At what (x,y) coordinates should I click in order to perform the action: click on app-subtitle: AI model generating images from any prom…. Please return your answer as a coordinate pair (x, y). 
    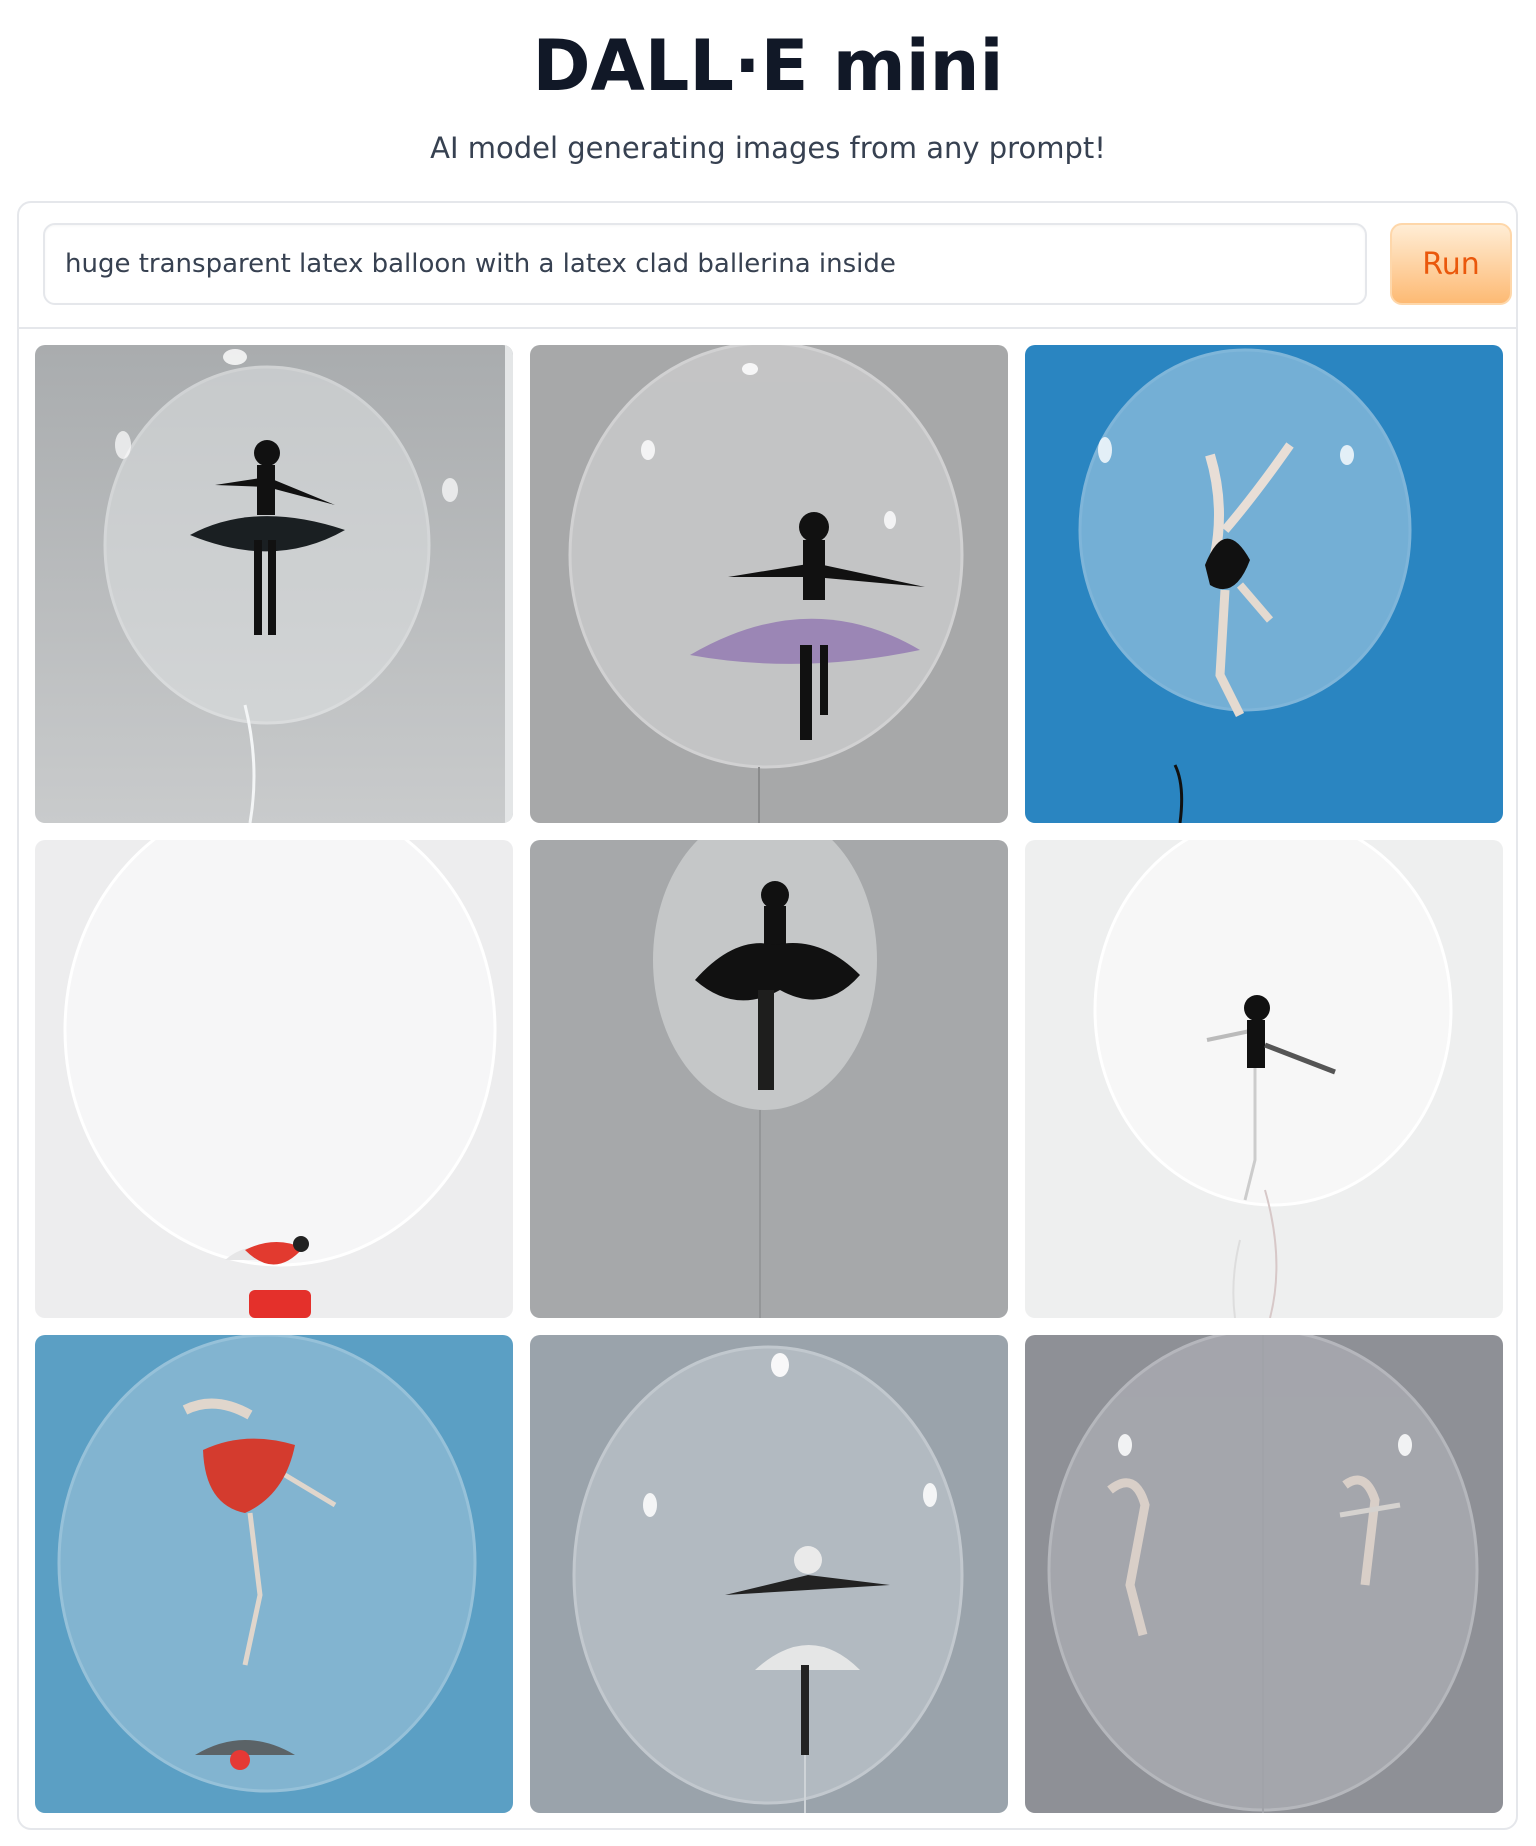
    Looking at the image, I should click on (768, 148).